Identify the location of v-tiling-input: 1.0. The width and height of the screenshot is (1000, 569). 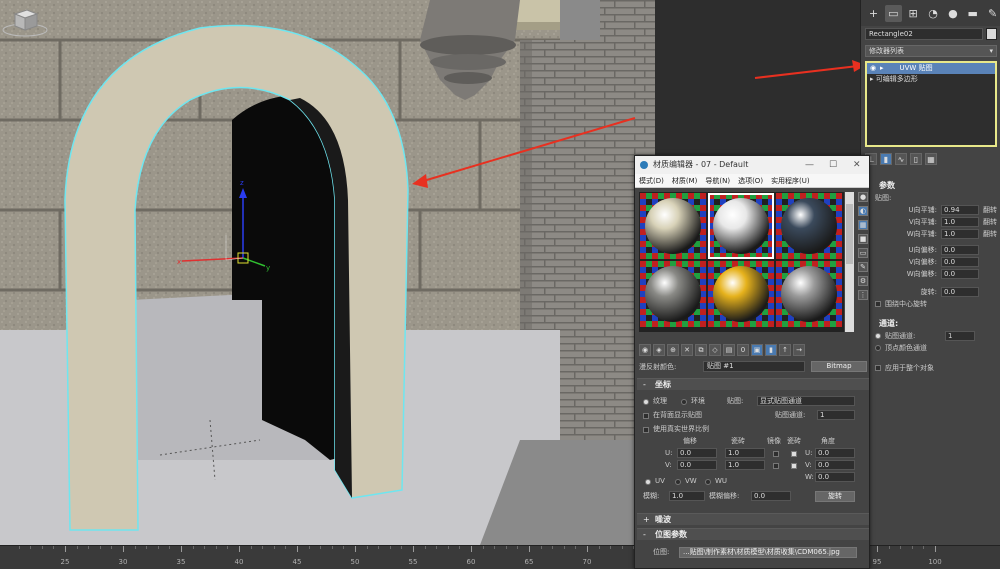
(745, 465).